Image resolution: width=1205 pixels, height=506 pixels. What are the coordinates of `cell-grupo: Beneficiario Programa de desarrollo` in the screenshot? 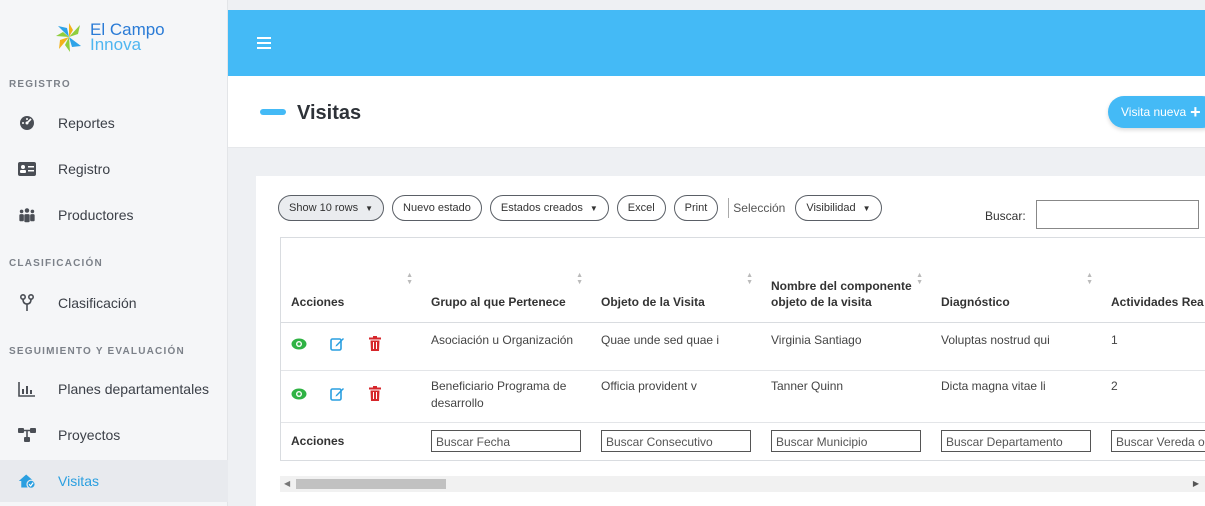 It's located at (506, 396).